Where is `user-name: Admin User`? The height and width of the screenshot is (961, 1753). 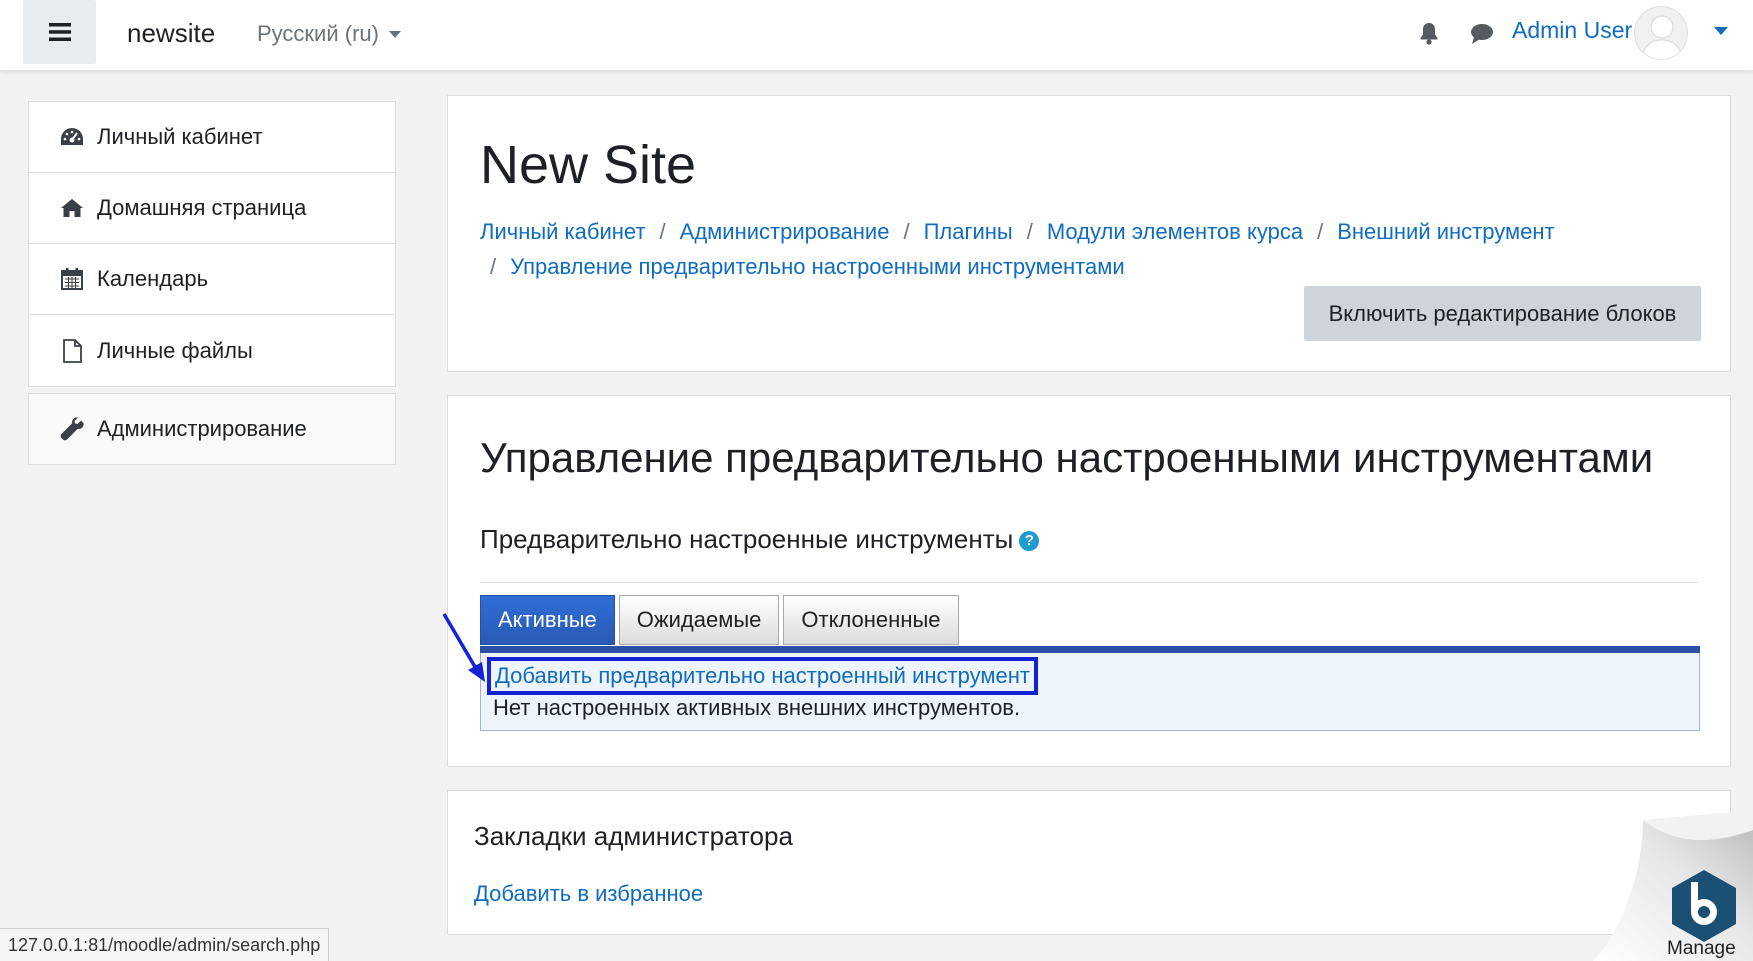
user-name: Admin User is located at coordinates (1572, 30).